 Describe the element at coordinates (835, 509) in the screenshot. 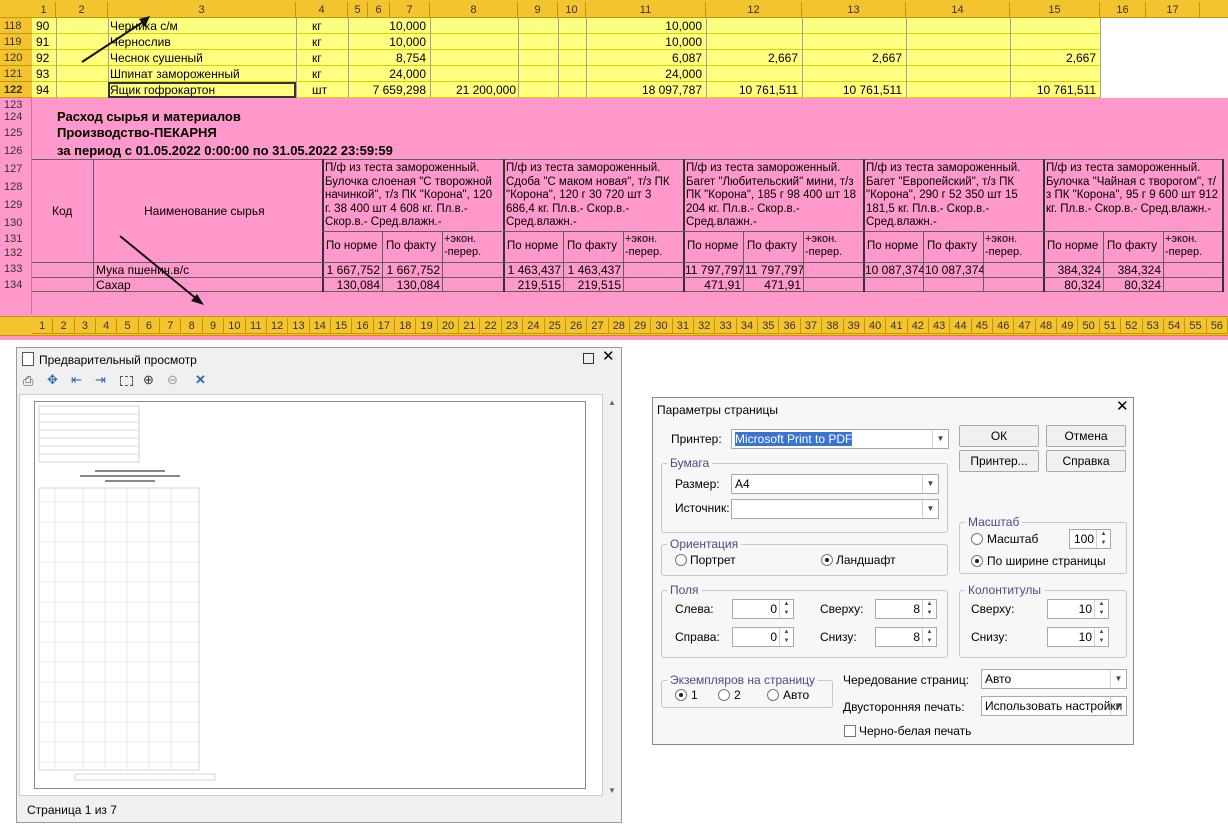

I see `paper-source-select: ▼` at that location.